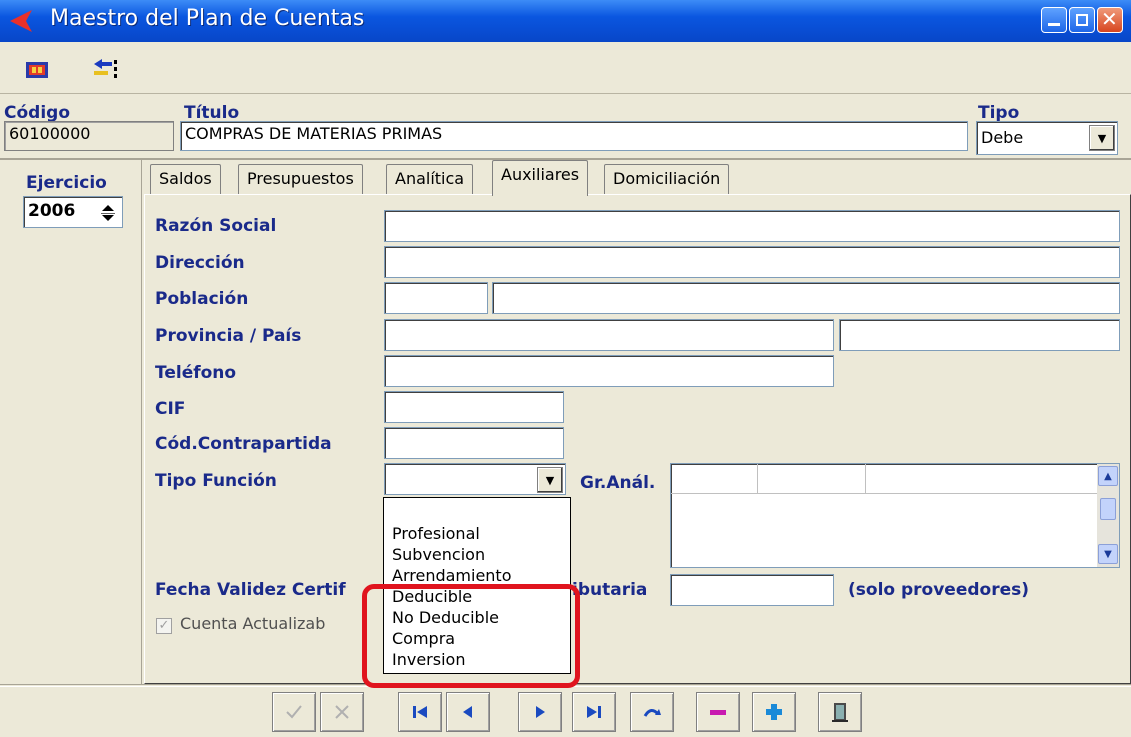  Describe the element at coordinates (474, 407) in the screenshot. I see `cif-field` at that location.